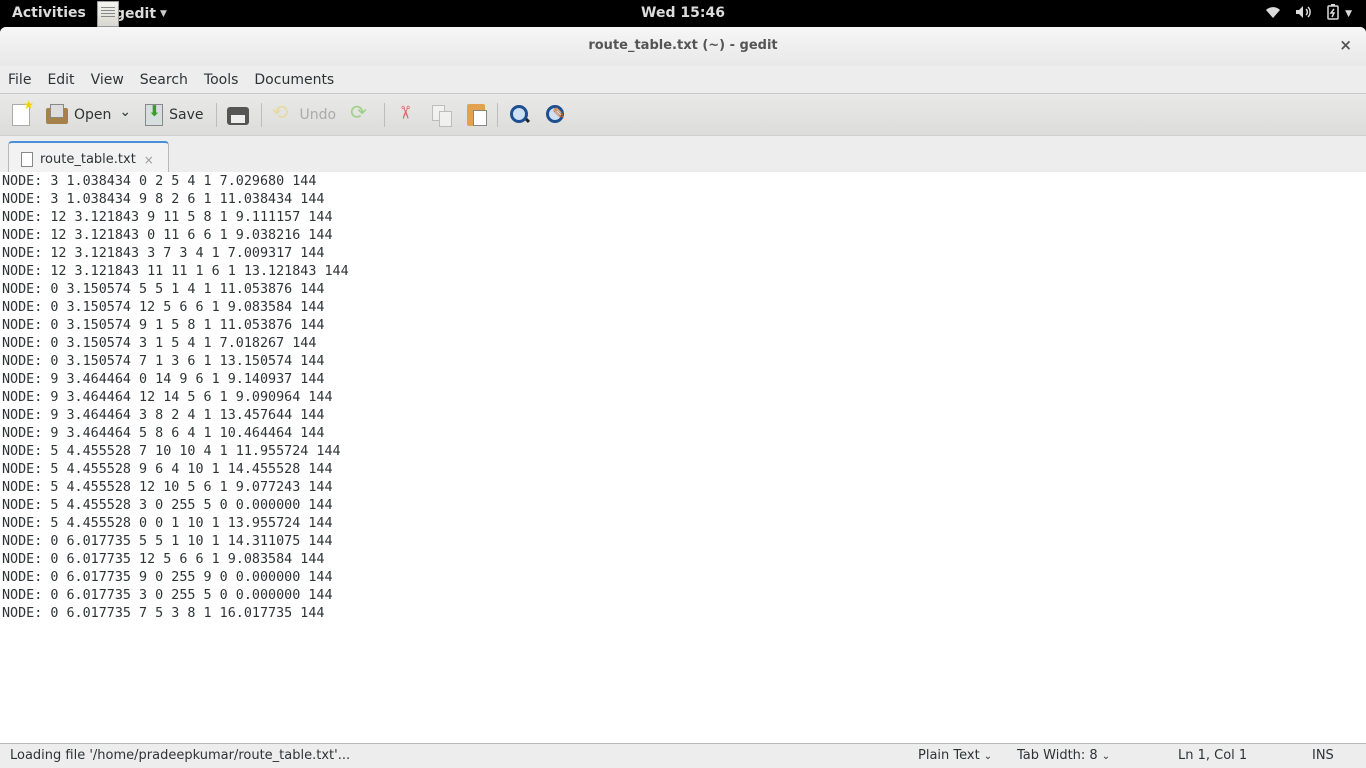 This screenshot has height=768, width=1366. I want to click on save-button: Save, so click(174, 115).